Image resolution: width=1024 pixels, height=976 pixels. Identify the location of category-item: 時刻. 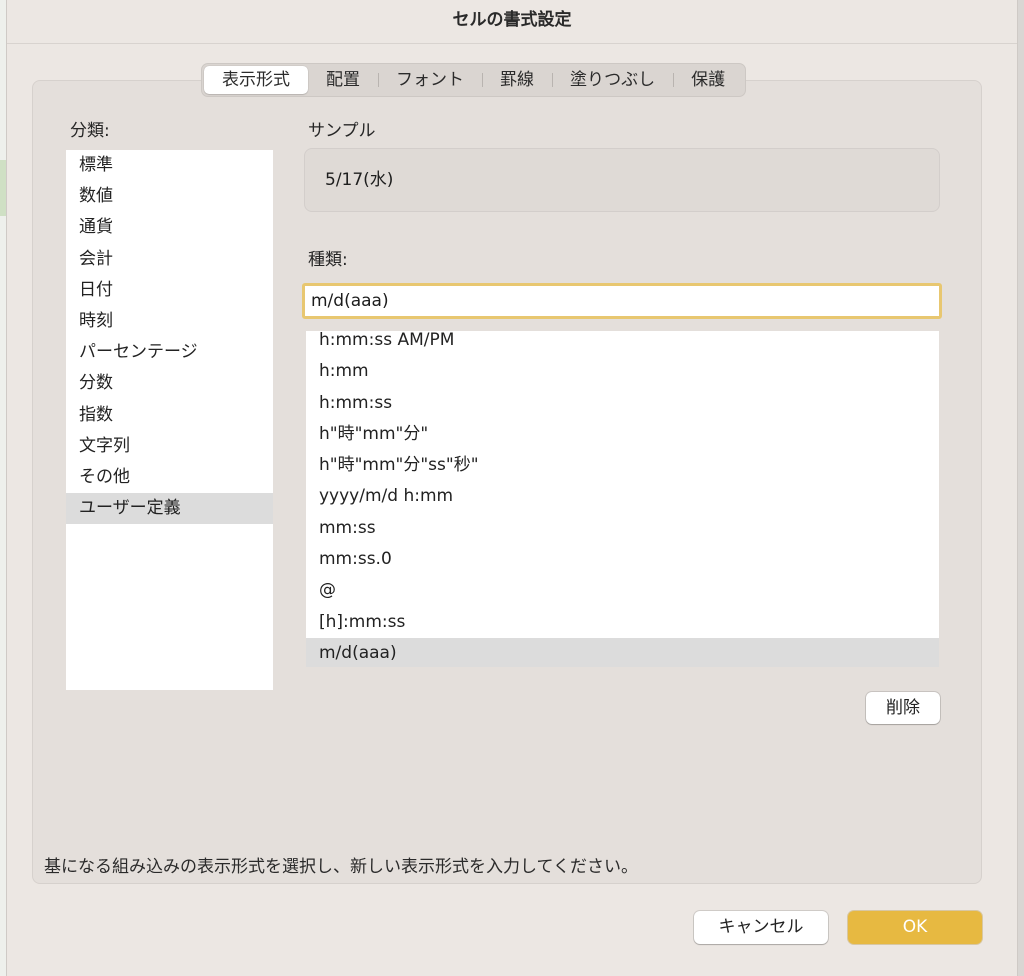
(169, 321).